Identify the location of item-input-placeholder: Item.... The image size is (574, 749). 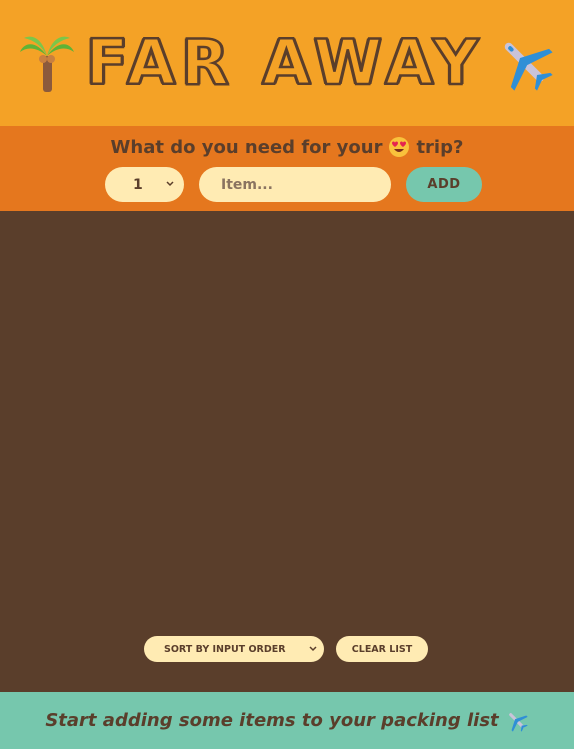
(247, 184).